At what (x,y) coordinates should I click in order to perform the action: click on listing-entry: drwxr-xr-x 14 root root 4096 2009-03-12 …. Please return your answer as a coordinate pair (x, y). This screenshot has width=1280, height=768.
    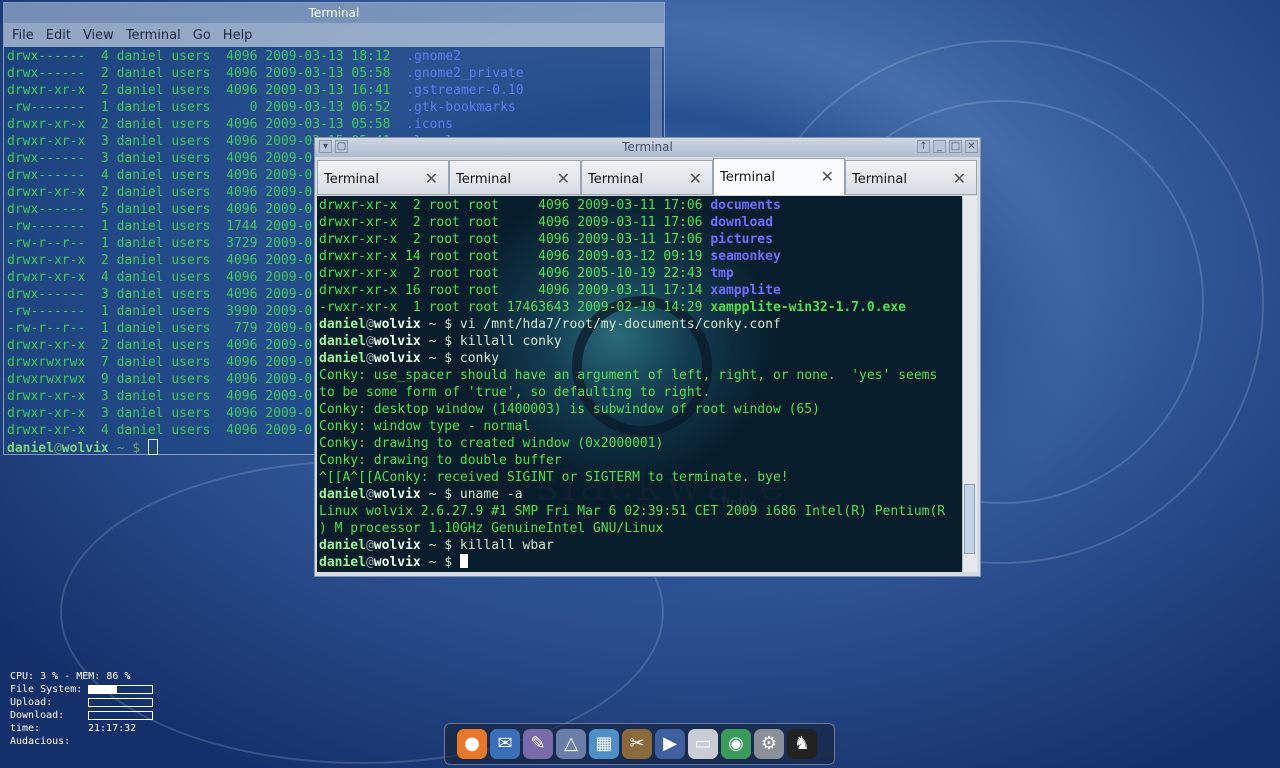
    Looking at the image, I should click on (515, 256).